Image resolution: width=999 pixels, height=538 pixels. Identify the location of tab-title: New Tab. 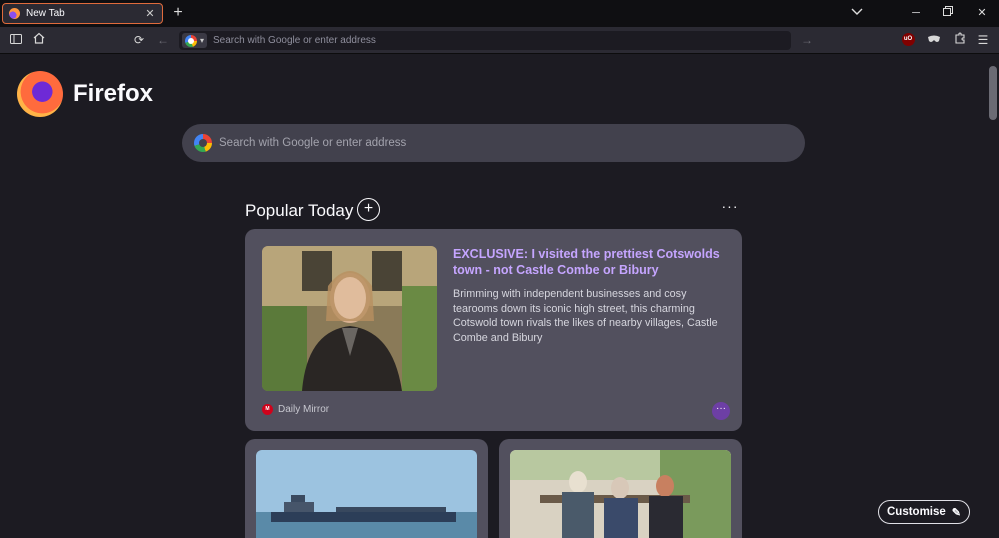
(45, 13).